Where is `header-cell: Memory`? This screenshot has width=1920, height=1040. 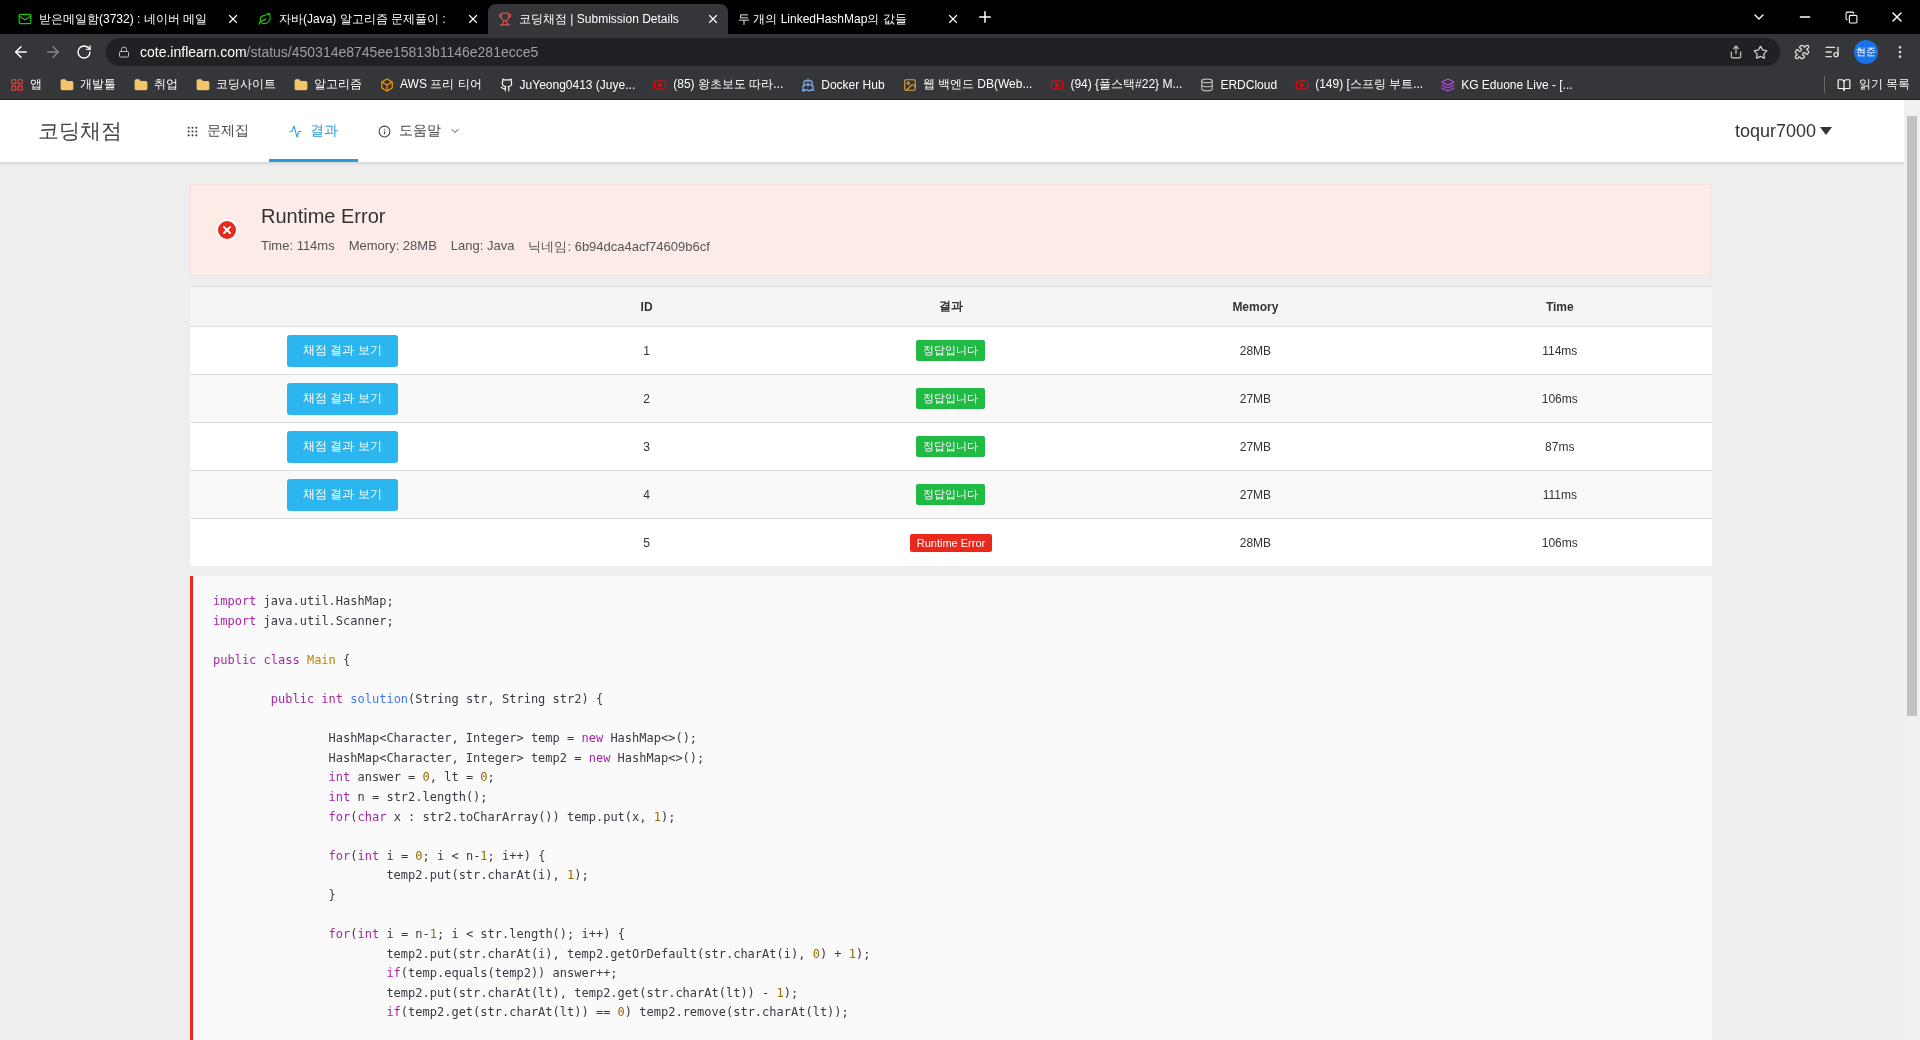
header-cell: Memory is located at coordinates (1255, 306).